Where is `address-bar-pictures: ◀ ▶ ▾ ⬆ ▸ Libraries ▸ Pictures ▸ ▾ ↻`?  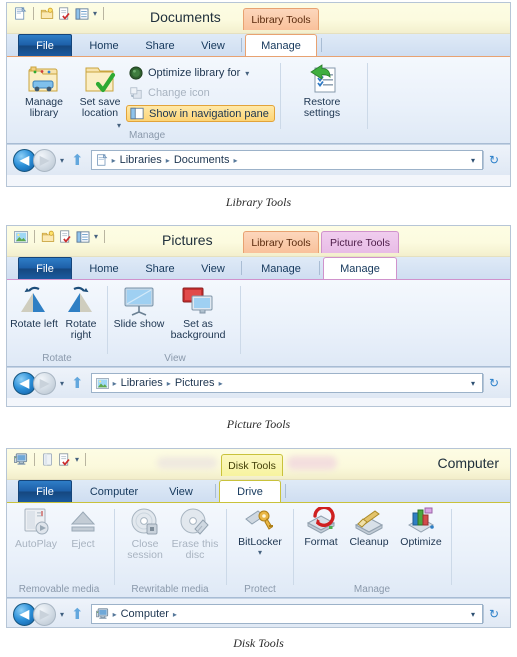
address-bar-pictures: ◀ ▶ ▾ ⬆ ▸ Libraries ▸ Pictures ▸ ▾ ↻ is located at coordinates (258, 382).